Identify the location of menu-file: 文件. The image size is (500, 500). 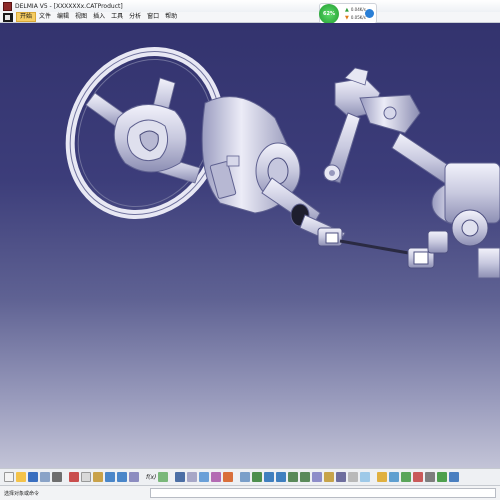
(45, 17).